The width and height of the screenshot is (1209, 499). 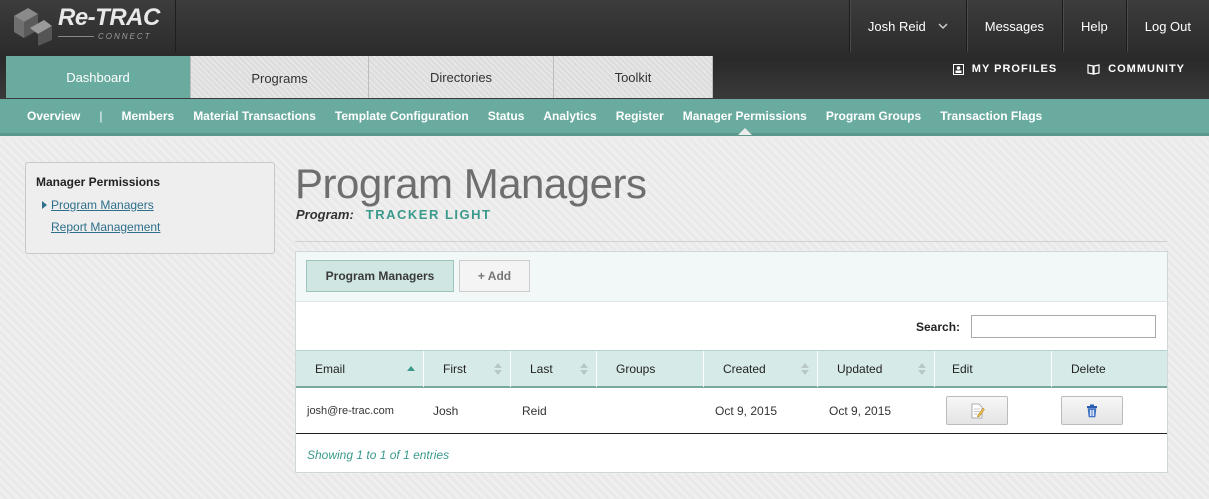 What do you see at coordinates (636, 369) in the screenshot?
I see `column-groups-label: Groups` at bounding box center [636, 369].